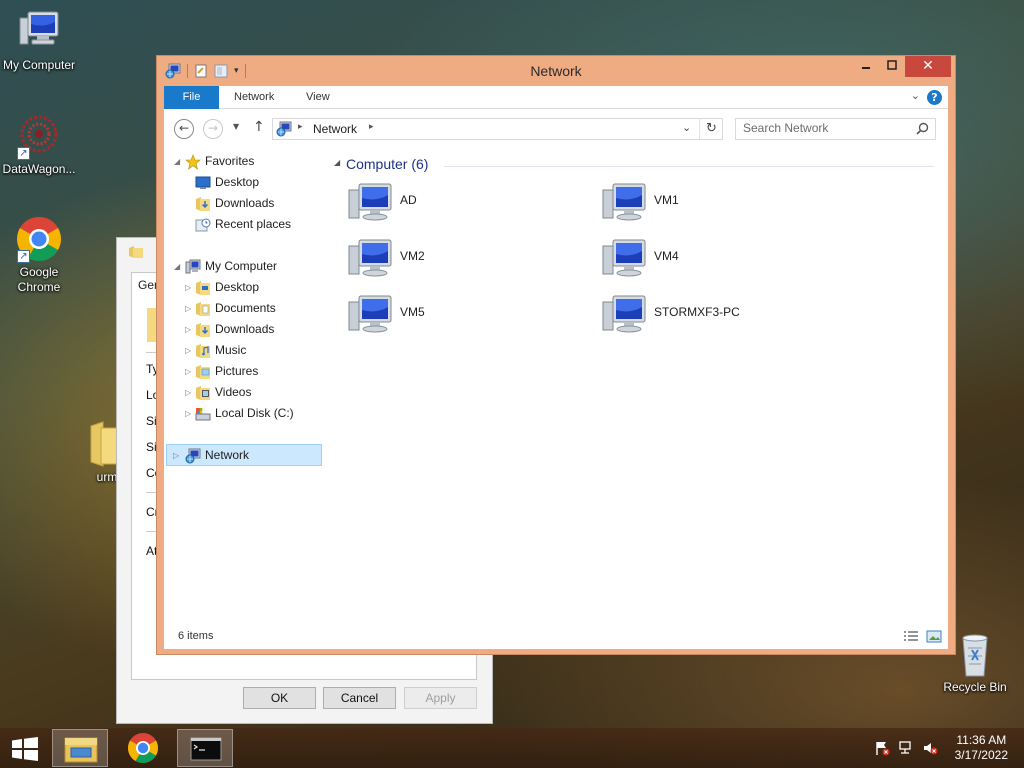 This screenshot has width=1024, height=768. I want to click on nav-item-favorites-downloads: Downloads, so click(260, 203).